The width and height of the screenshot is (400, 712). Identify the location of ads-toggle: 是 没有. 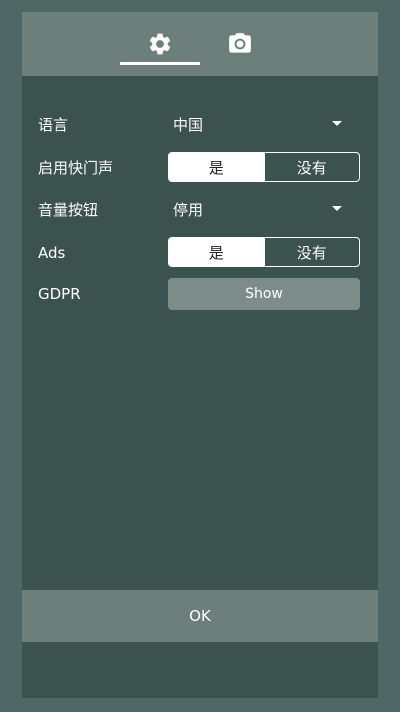
(264, 252).